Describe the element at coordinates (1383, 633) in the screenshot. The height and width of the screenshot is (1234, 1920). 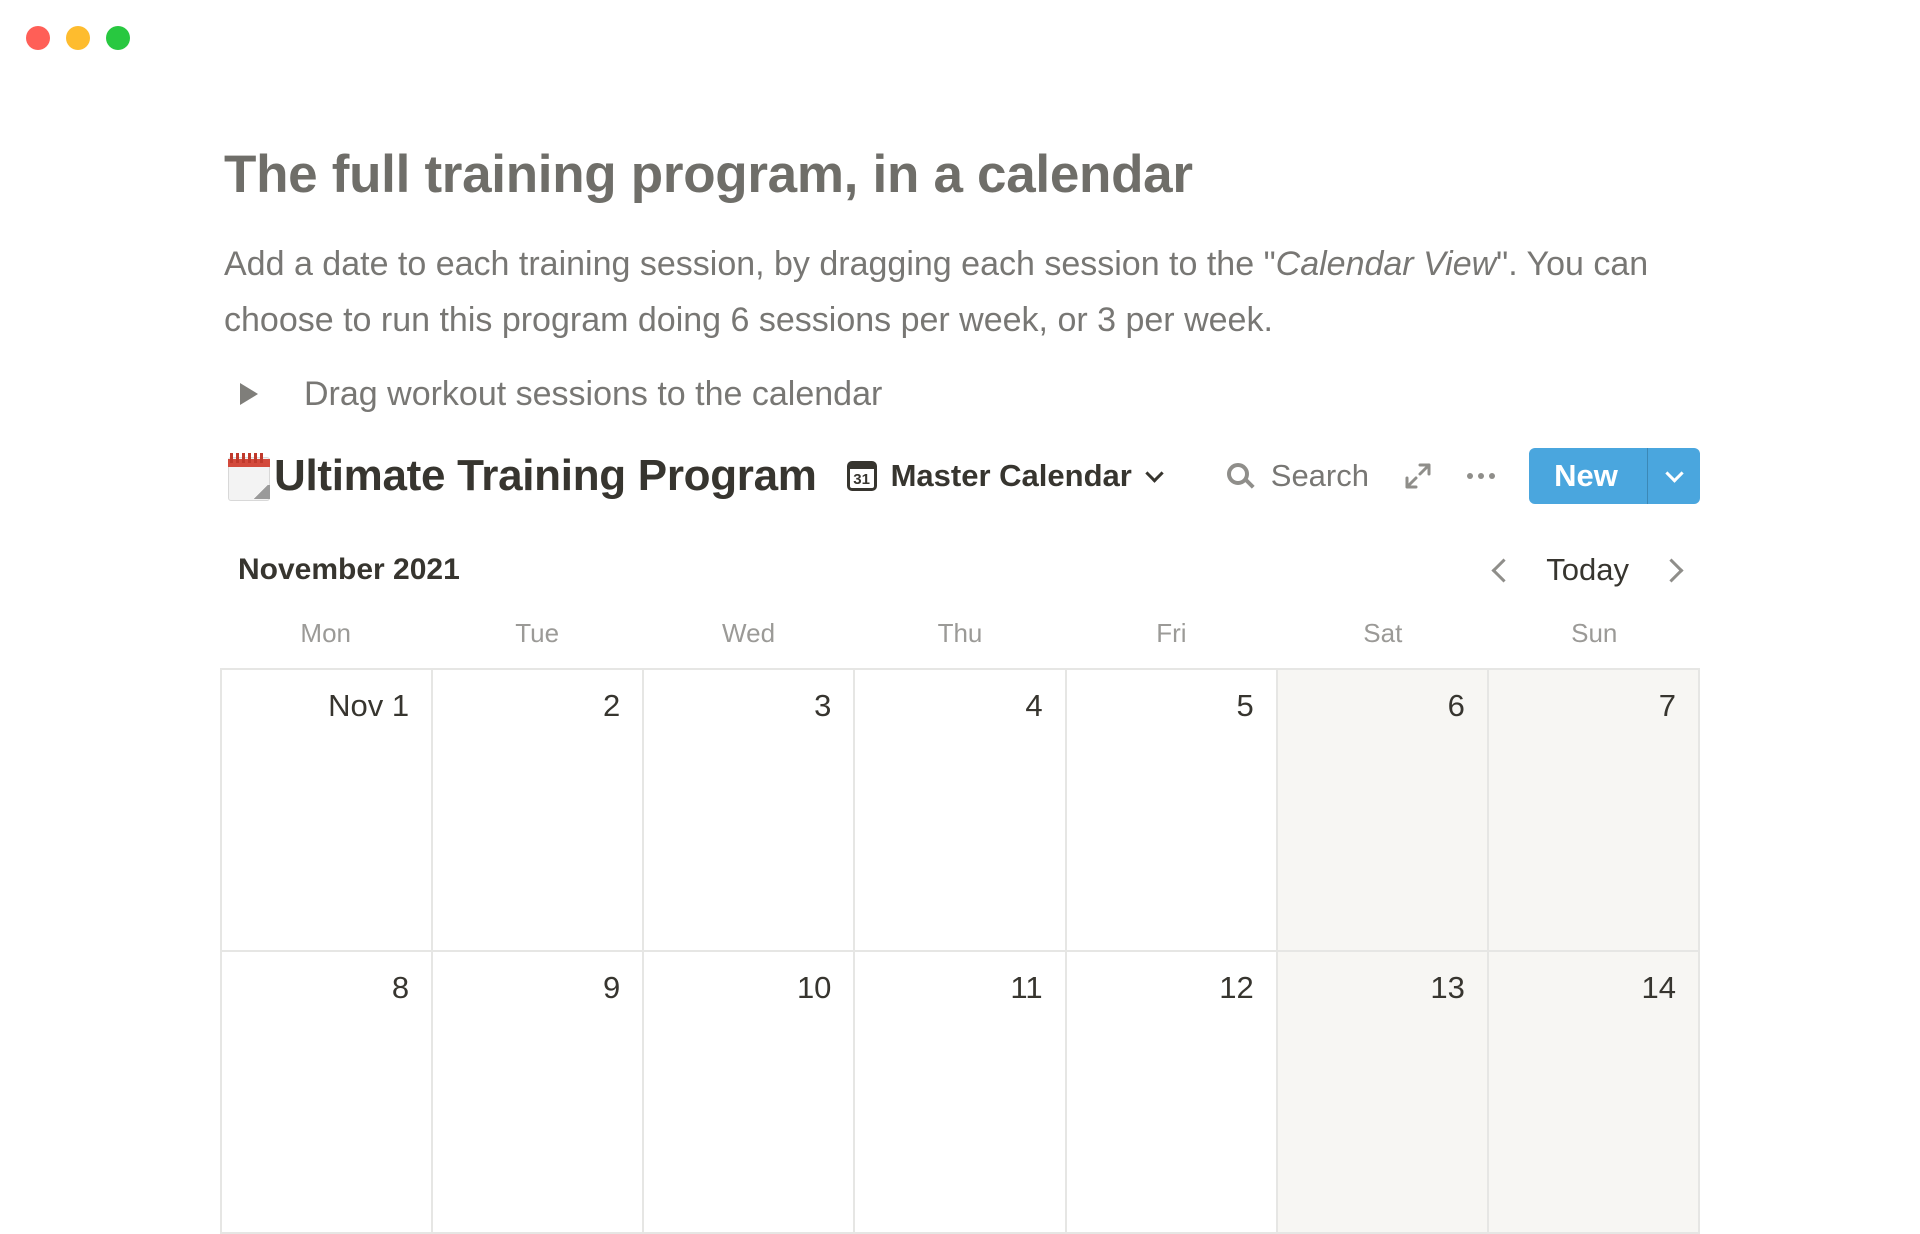
I see `weekday-label: Sat` at that location.